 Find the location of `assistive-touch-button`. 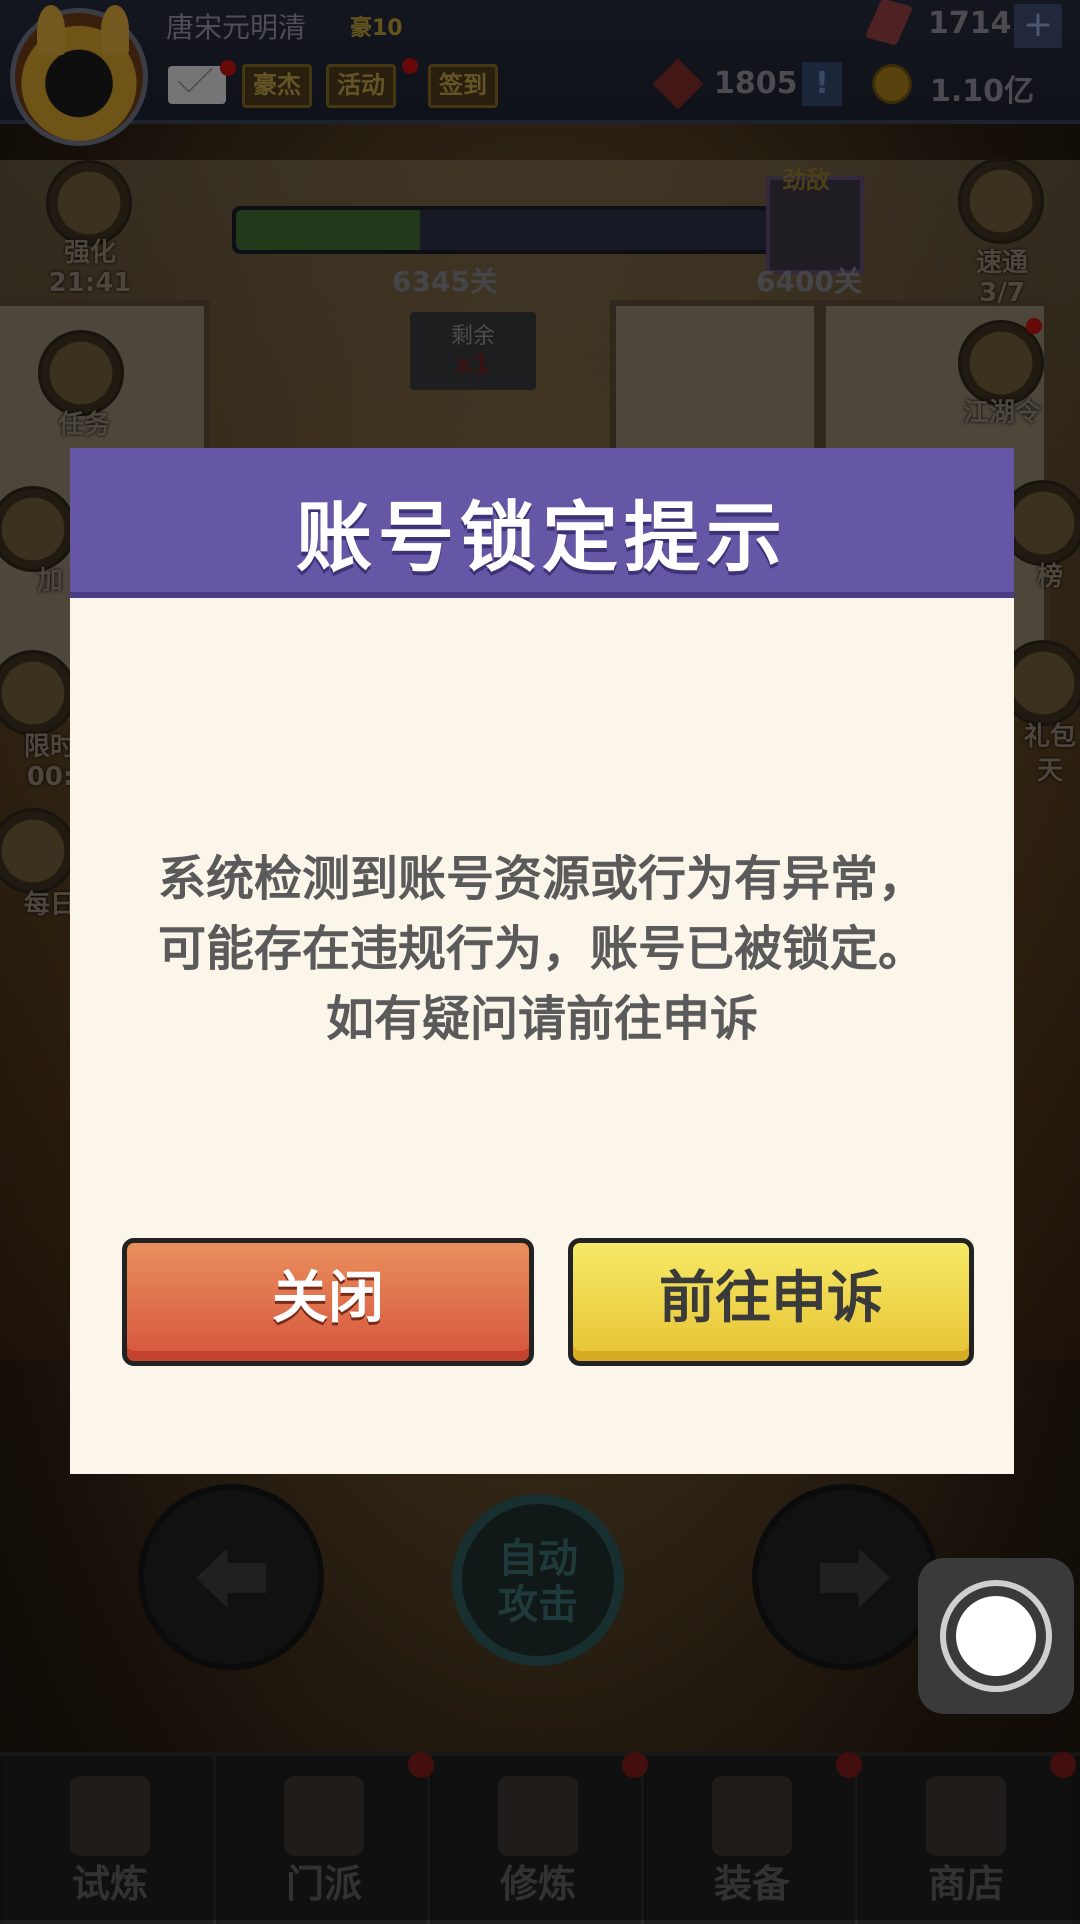

assistive-touch-button is located at coordinates (996, 1636).